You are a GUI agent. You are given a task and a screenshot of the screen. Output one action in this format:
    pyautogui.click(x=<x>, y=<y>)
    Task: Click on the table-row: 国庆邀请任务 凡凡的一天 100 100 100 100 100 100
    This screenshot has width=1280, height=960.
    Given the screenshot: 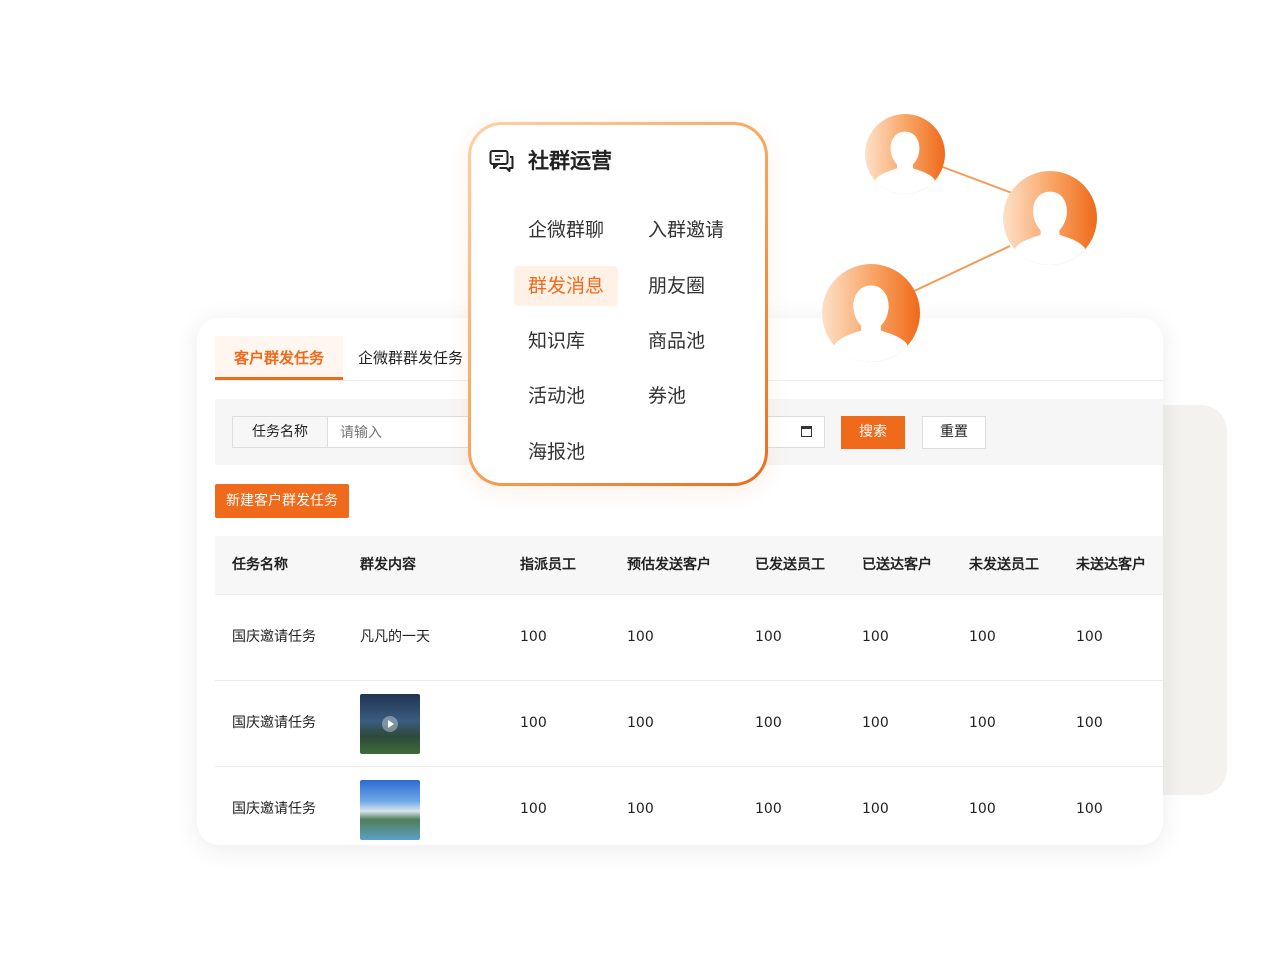 What is the action you would take?
    pyautogui.click(x=689, y=638)
    